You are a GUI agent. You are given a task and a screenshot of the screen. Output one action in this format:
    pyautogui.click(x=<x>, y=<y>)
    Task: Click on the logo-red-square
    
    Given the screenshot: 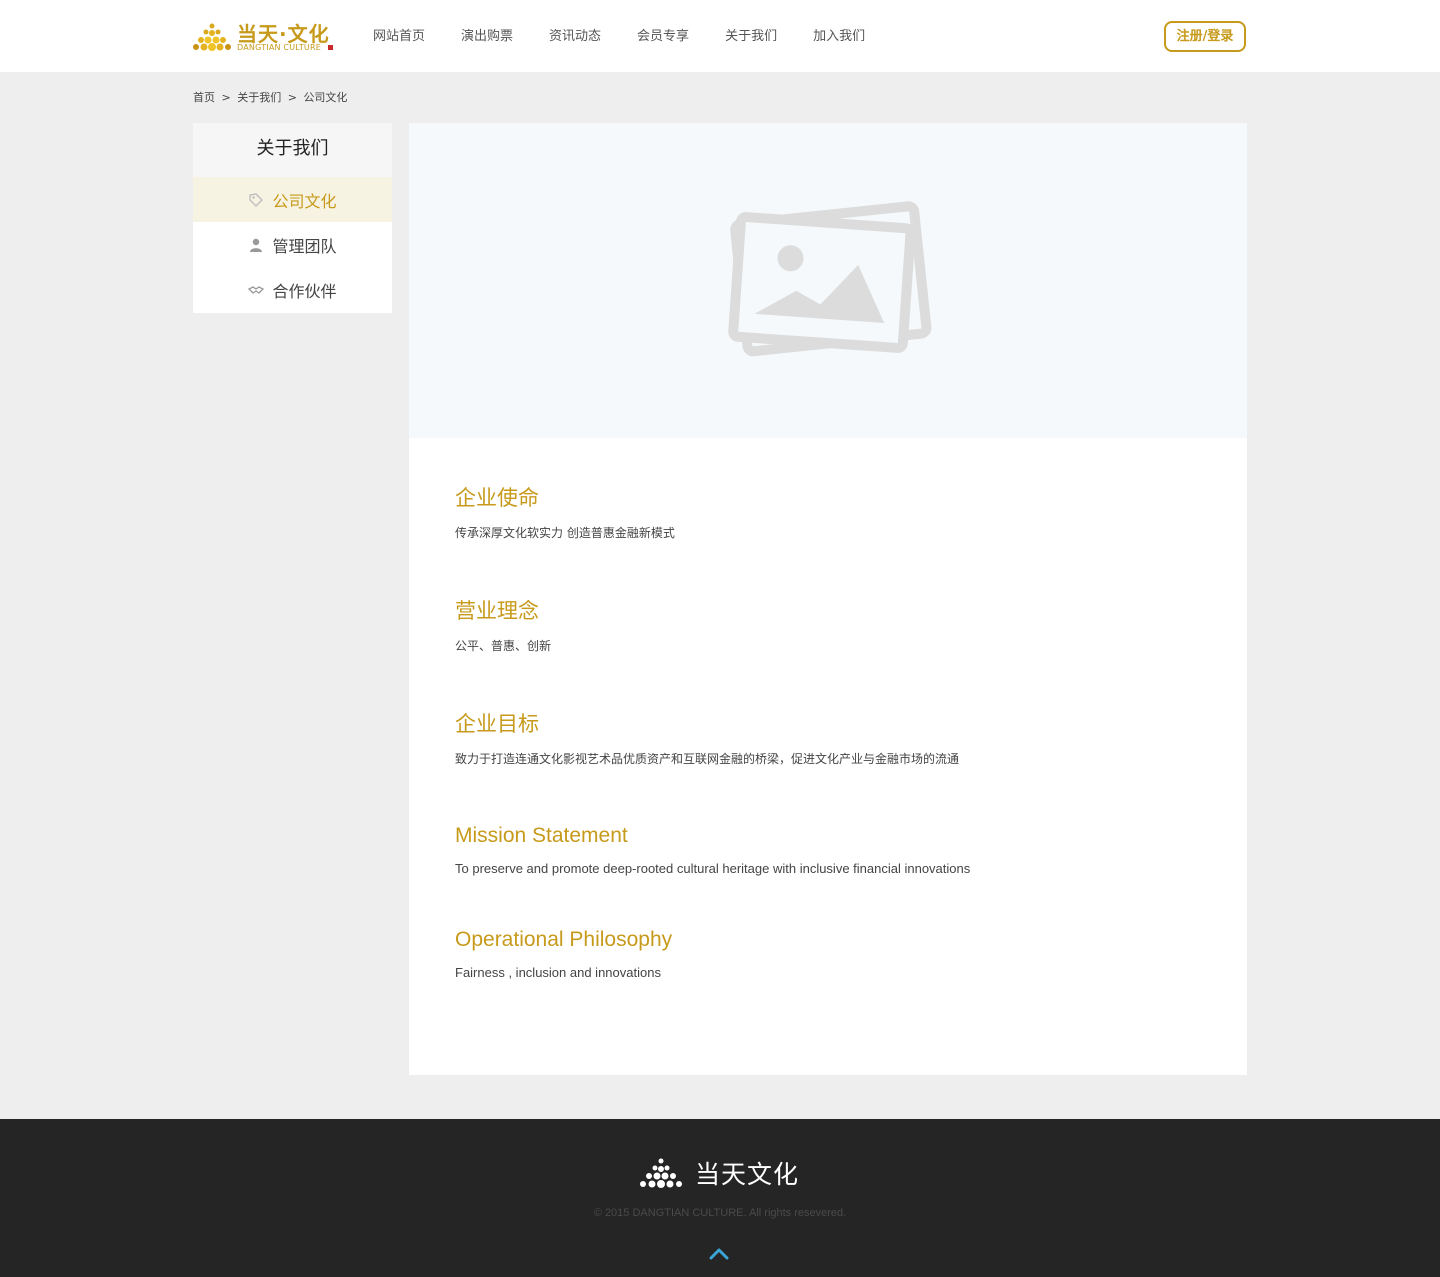 What is the action you would take?
    pyautogui.click(x=330, y=47)
    